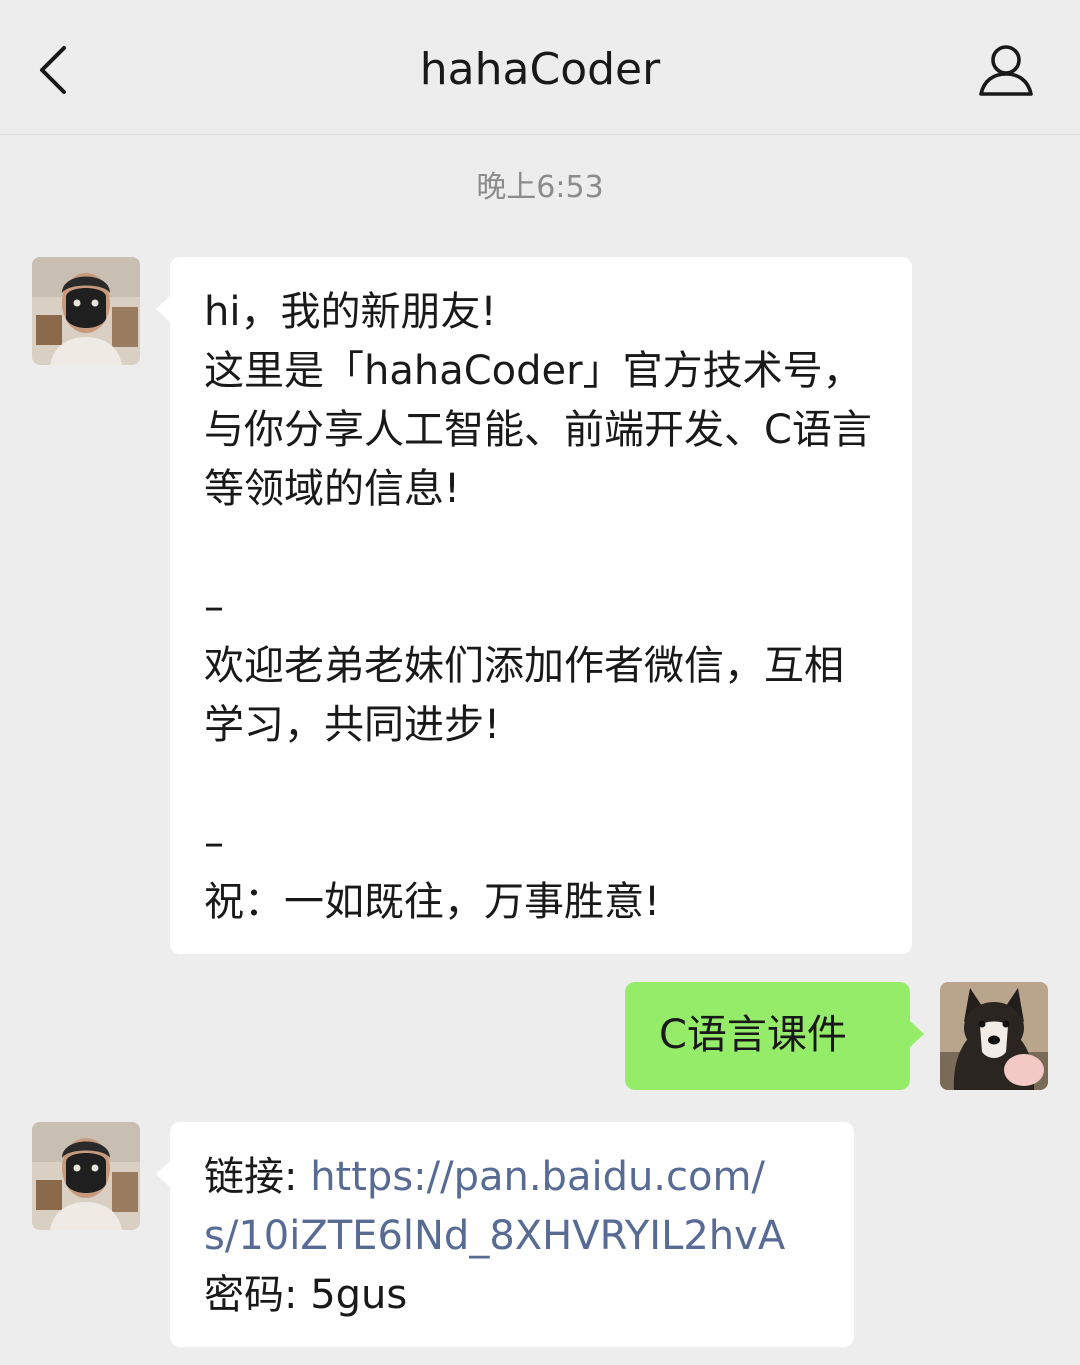 The image size is (1080, 1365). What do you see at coordinates (514, 1236) in the screenshot?
I see `download-link-continued: s/10iZTE6lNd_8XHVRYIL2hvA` at bounding box center [514, 1236].